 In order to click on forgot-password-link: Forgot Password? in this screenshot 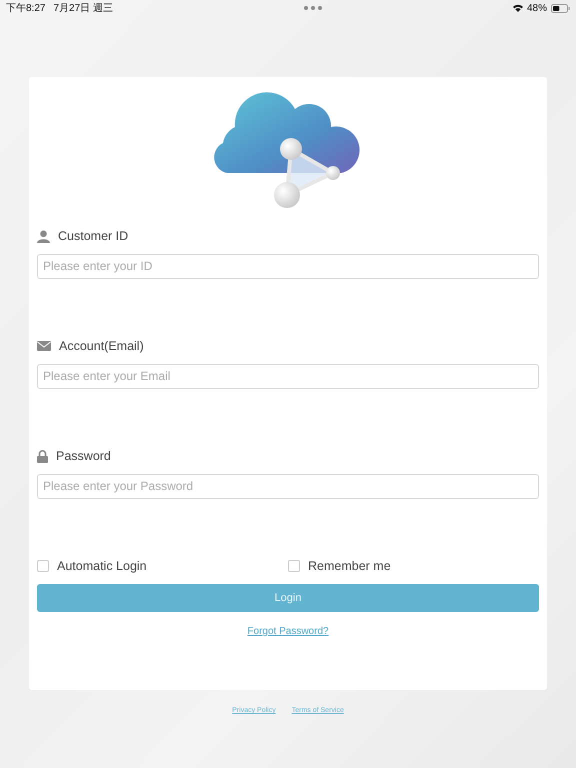, I will do `click(288, 631)`.